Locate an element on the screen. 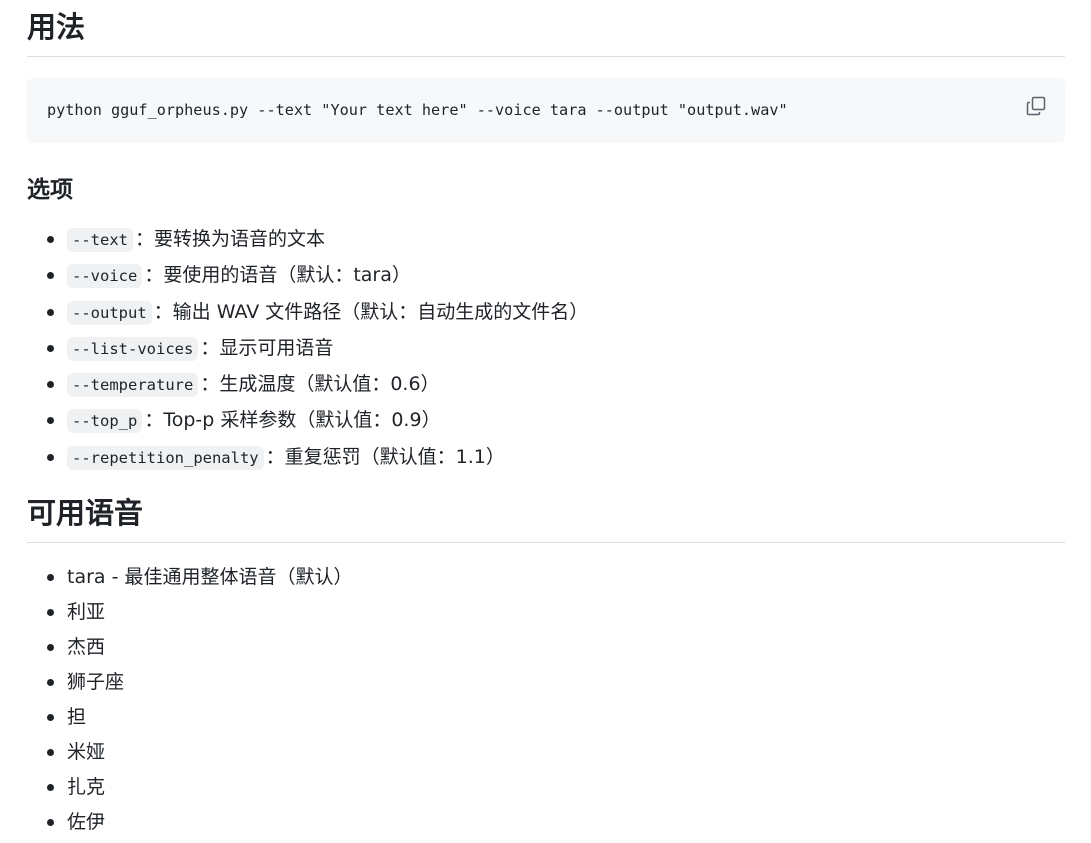  option-desc: ：生成温度（默认值：0.6） is located at coordinates (320, 384).